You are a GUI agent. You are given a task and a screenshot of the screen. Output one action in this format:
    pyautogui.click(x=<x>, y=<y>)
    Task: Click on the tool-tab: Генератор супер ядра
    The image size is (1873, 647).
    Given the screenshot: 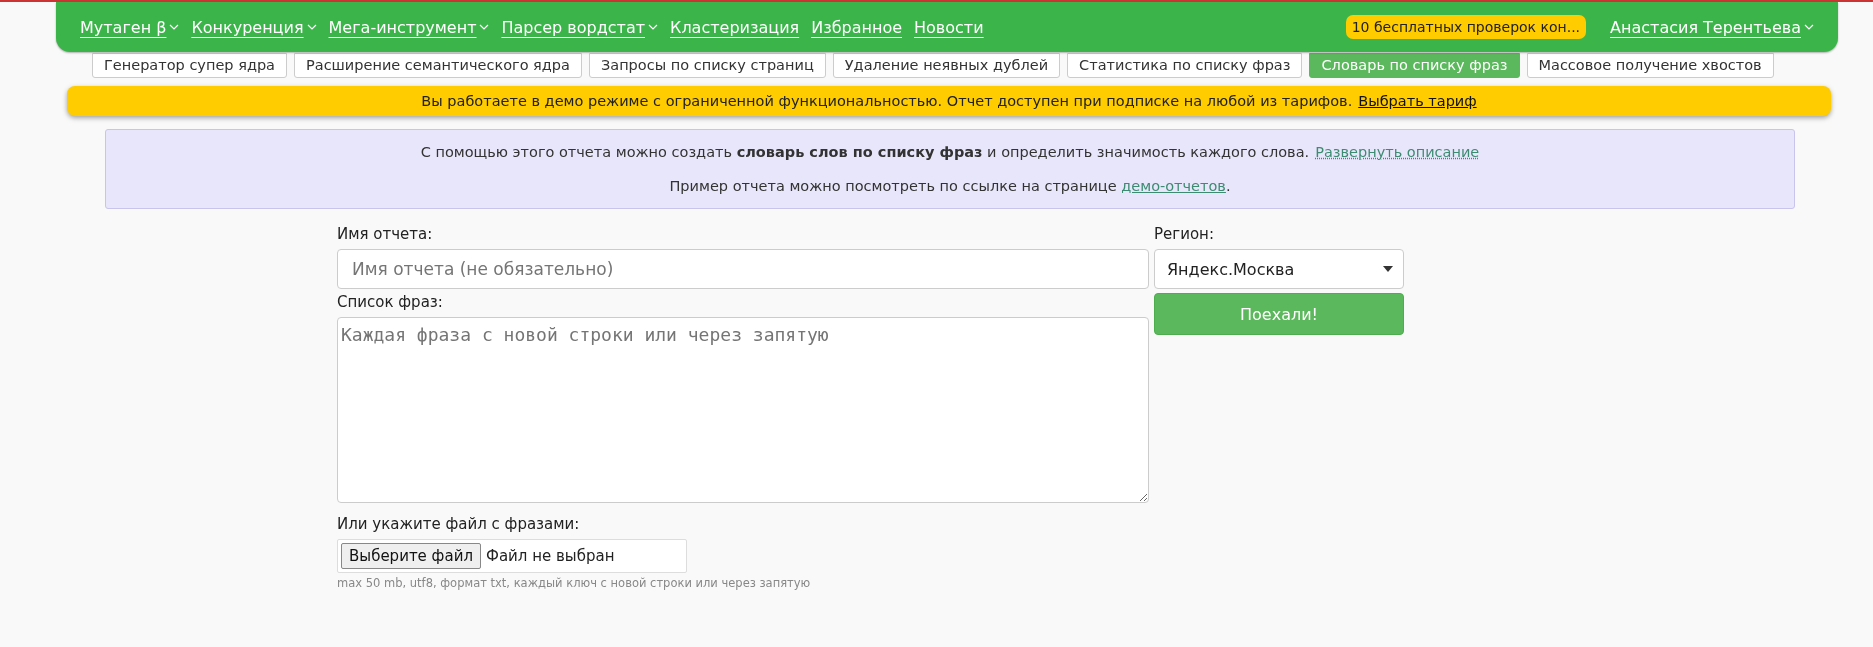 What is the action you would take?
    pyautogui.click(x=189, y=65)
    